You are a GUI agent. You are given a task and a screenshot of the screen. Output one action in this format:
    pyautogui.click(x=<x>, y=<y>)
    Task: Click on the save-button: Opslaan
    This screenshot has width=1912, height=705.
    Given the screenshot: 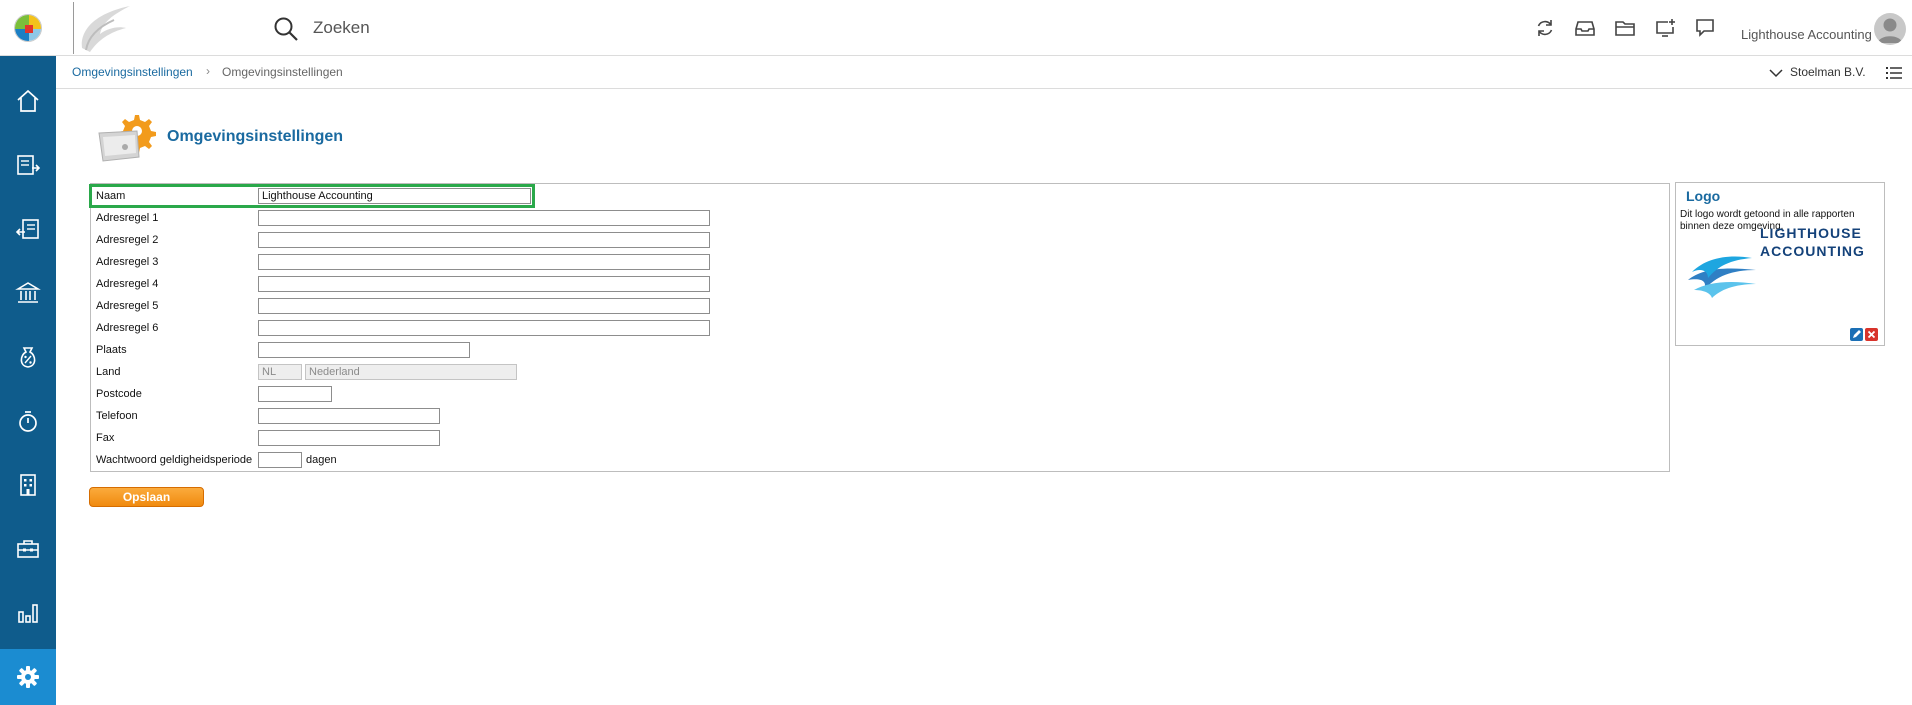 What is the action you would take?
    pyautogui.click(x=146, y=497)
    